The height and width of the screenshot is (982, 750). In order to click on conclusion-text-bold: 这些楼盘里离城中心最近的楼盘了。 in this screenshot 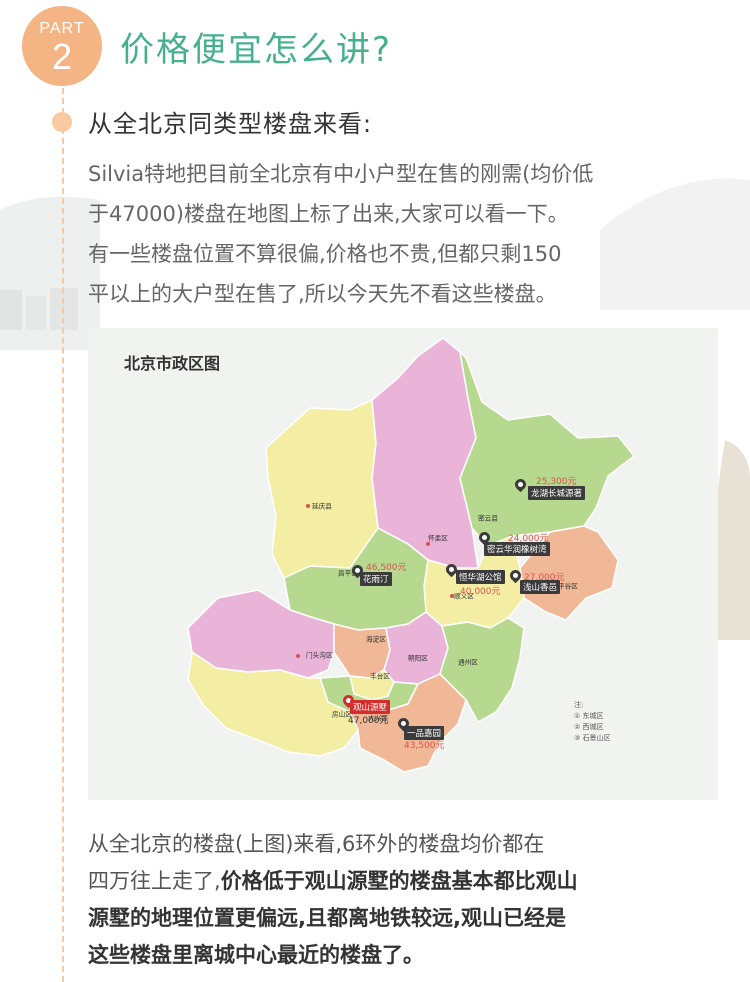, I will do `click(256, 955)`.